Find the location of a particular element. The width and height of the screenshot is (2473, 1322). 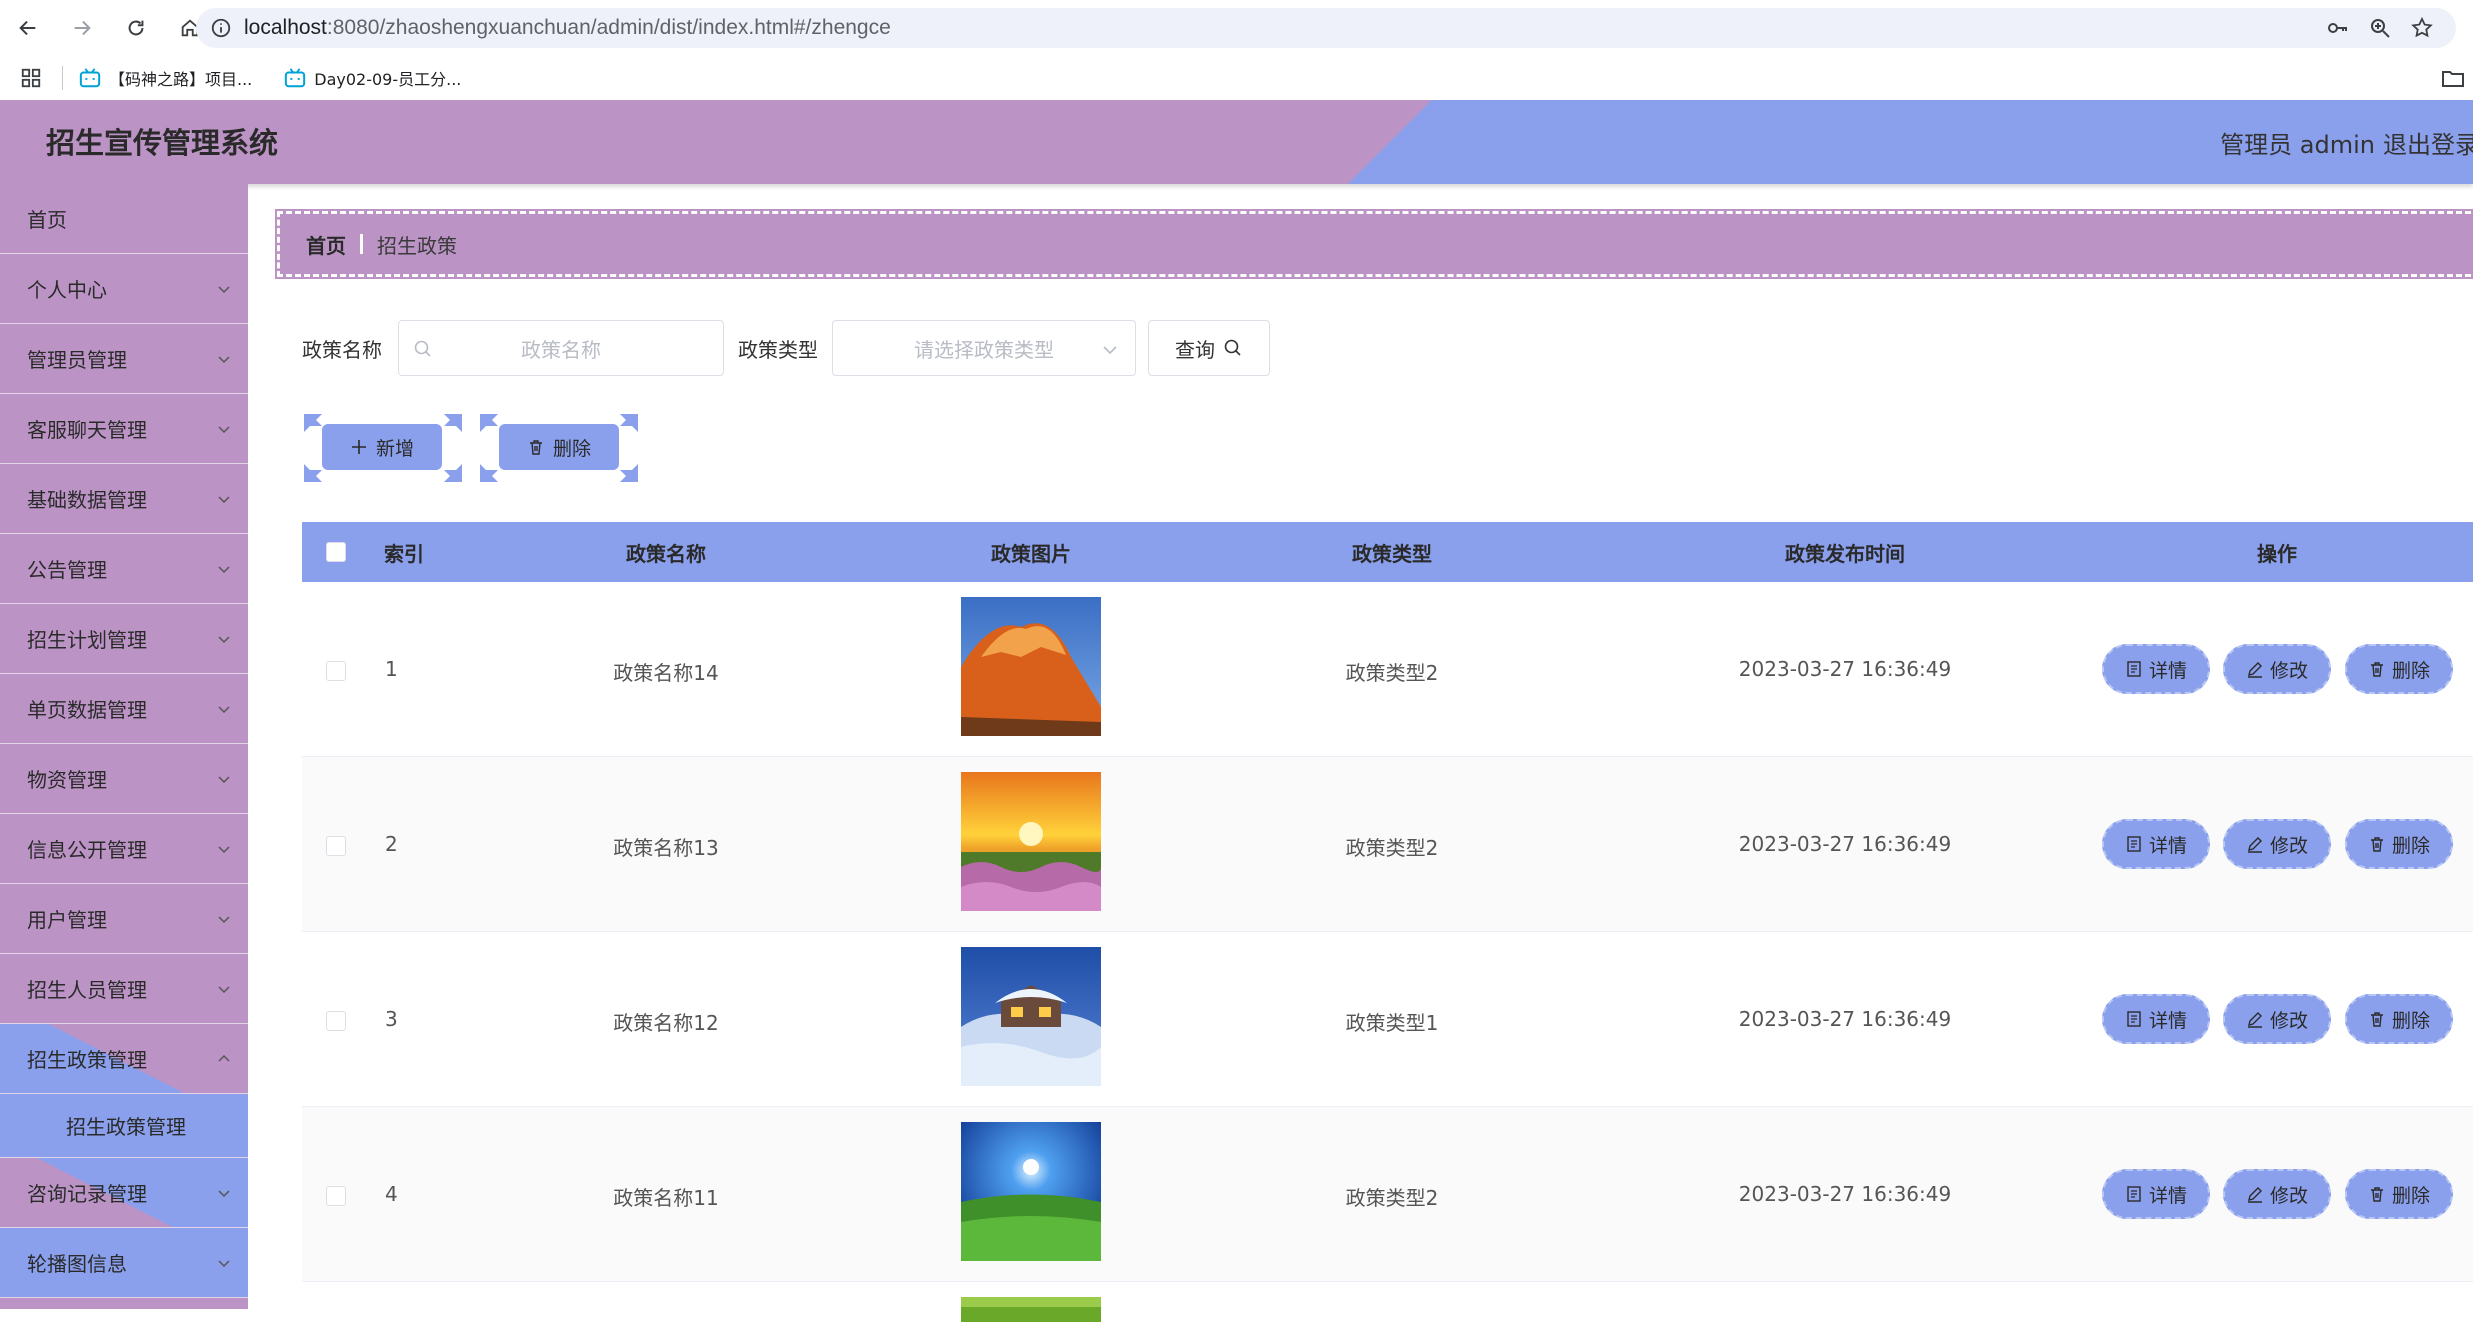

row-policy-name: 政策名称12 is located at coordinates (666, 1023).